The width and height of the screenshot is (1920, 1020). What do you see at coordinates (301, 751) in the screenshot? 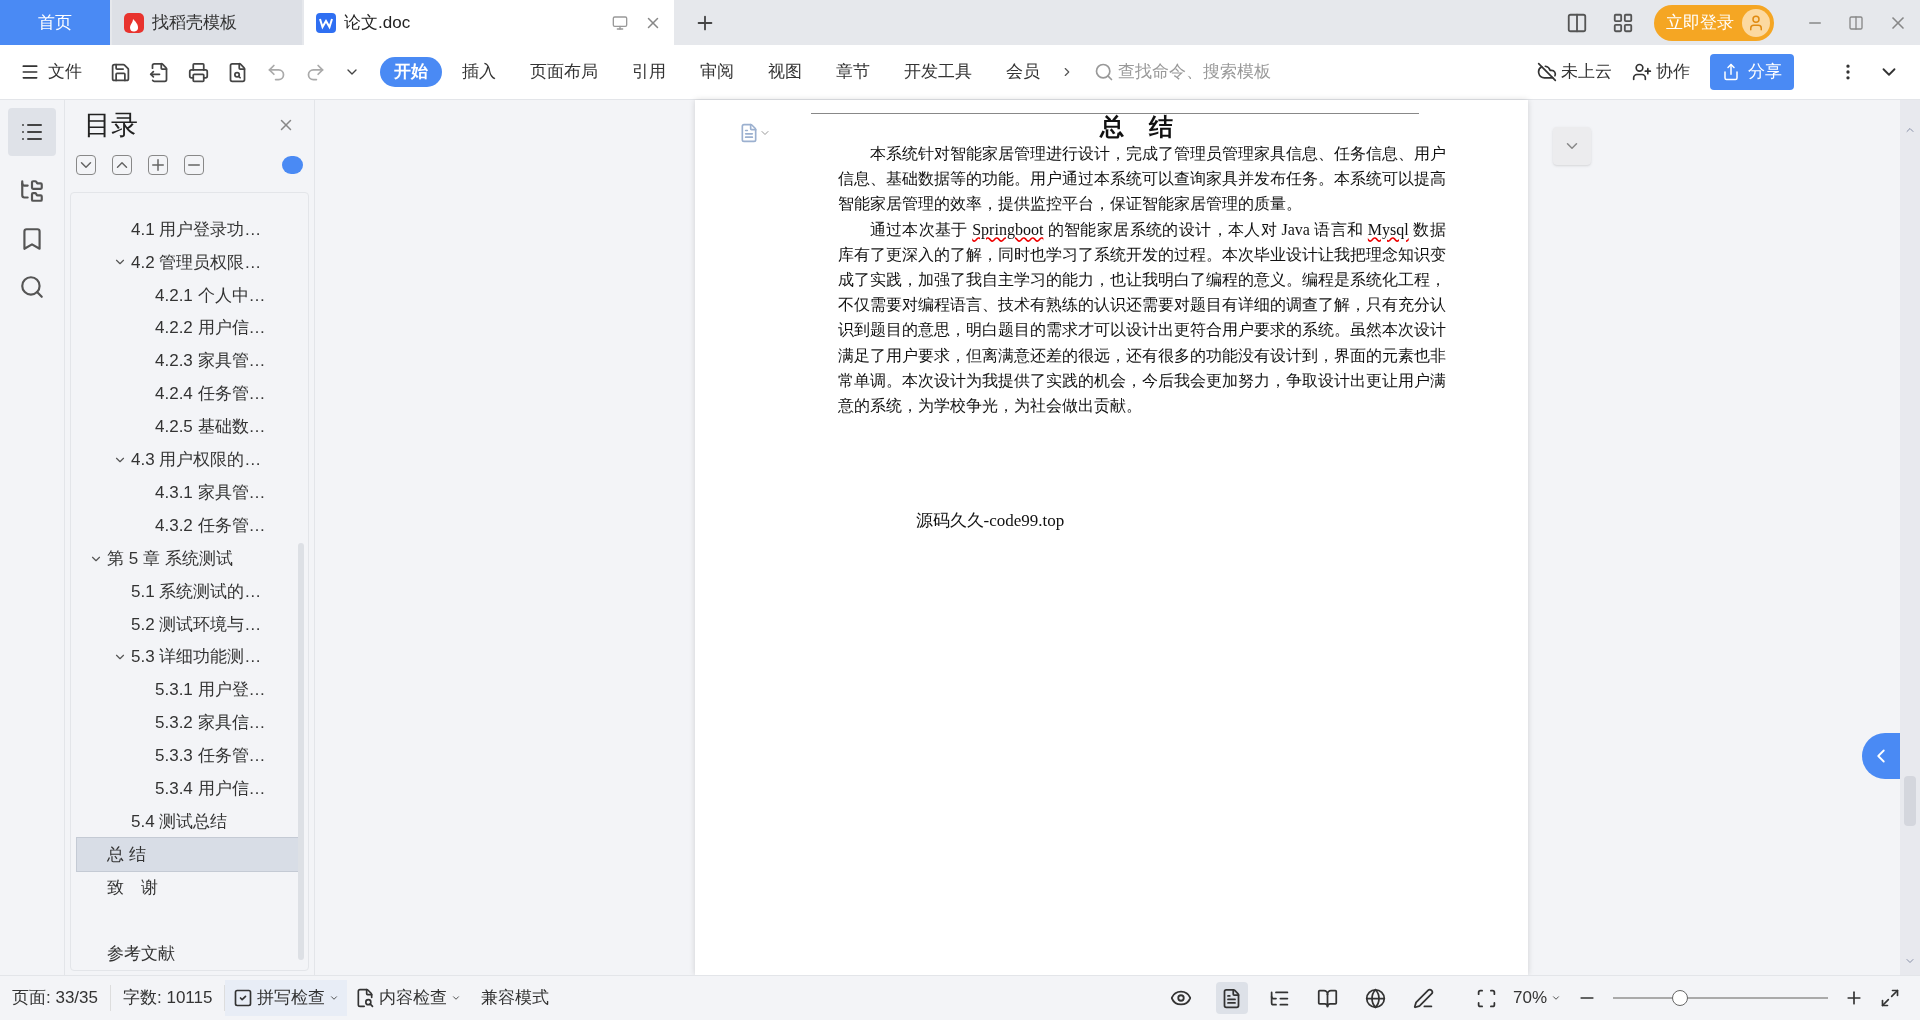
I see `scrollbar-thumb` at bounding box center [301, 751].